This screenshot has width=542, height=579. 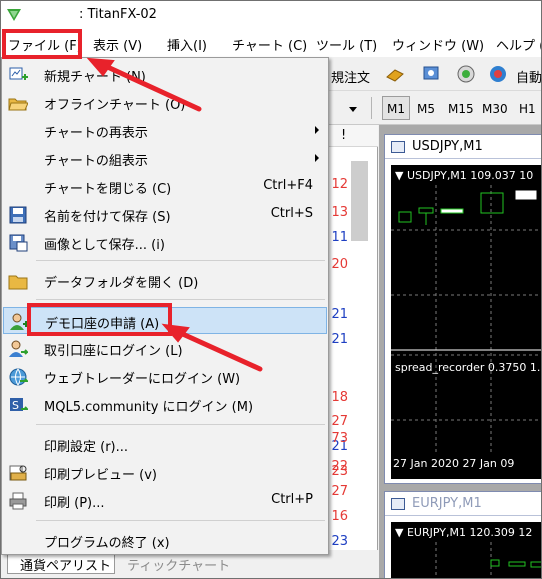 What do you see at coordinates (165, 214) in the screenshot?
I see `menu-item-6: 名前を付けて保存 (S) Ctrl+S` at bounding box center [165, 214].